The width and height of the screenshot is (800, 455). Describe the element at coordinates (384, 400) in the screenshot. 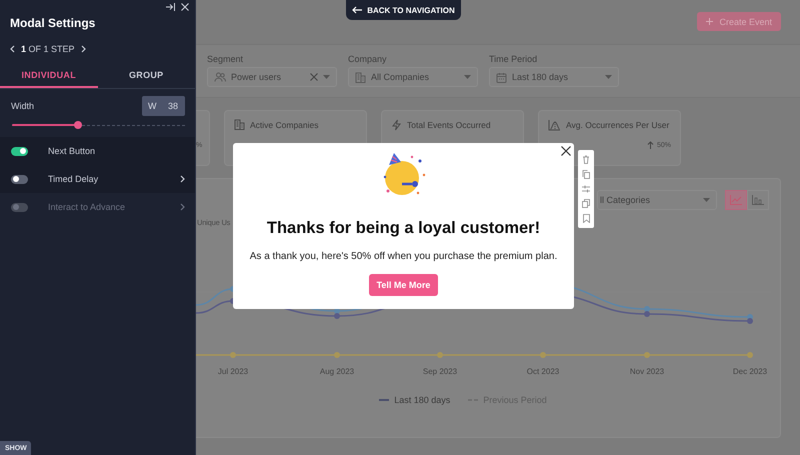

I see `solid-line-icon` at that location.